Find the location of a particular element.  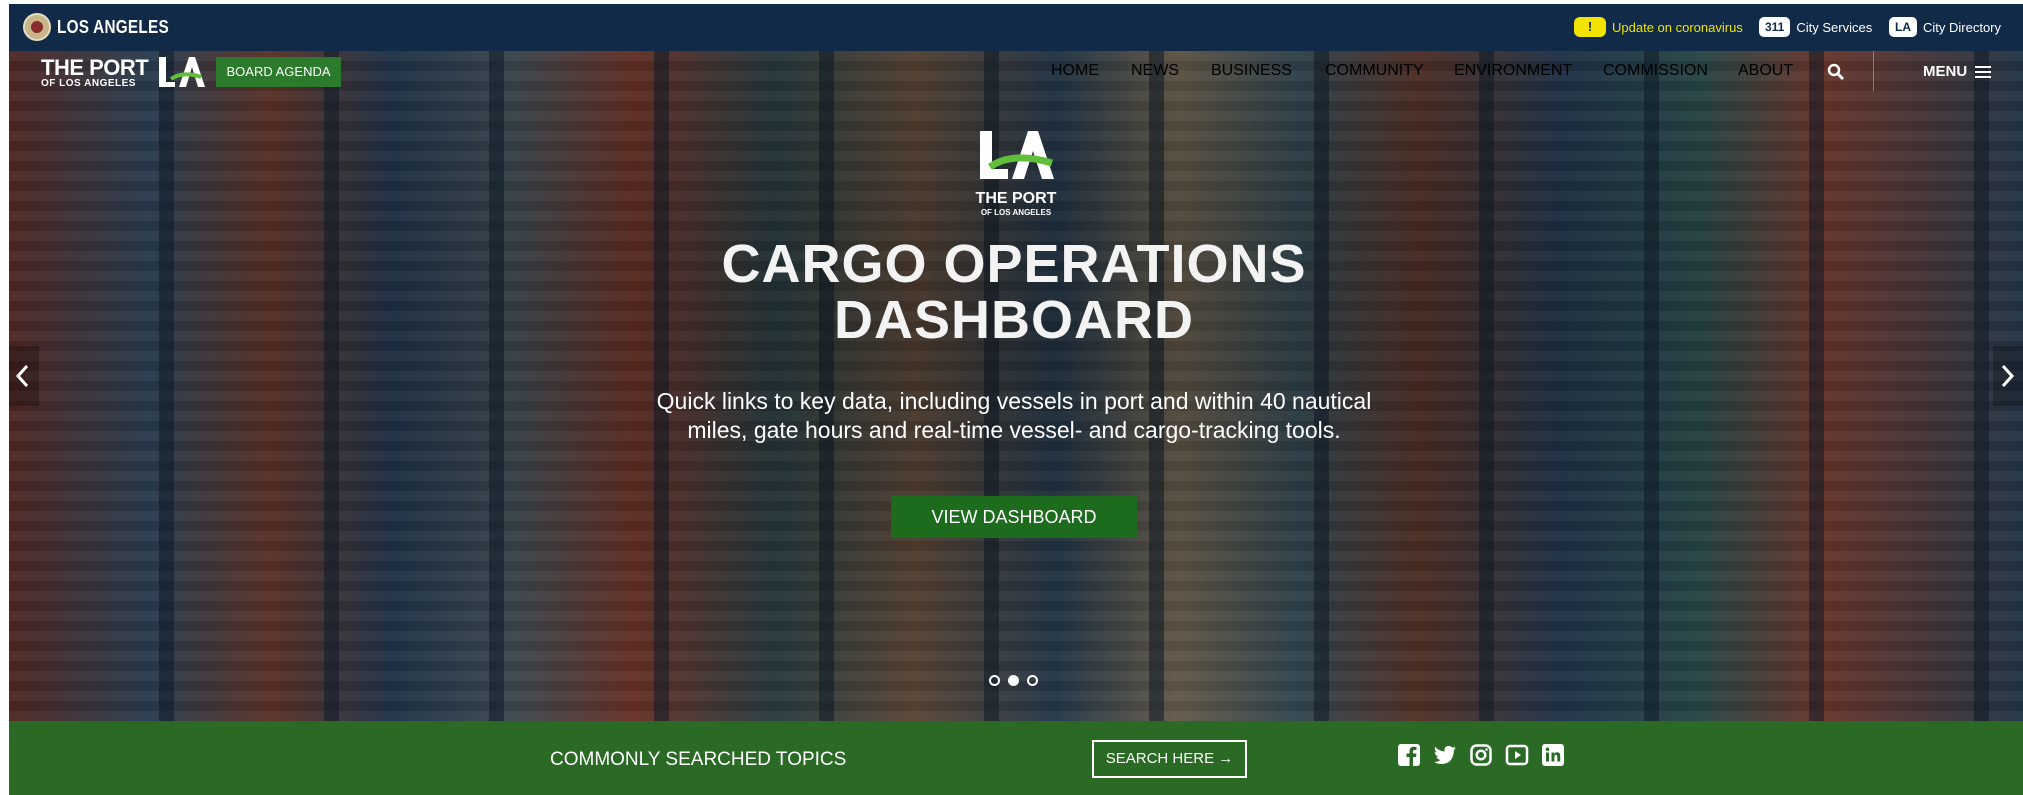

view-dashboard-button: VIEW DASHBOARD is located at coordinates (1014, 517).